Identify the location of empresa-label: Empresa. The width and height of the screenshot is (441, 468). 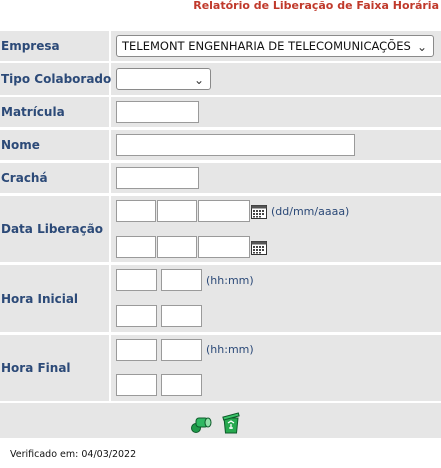
(30, 46).